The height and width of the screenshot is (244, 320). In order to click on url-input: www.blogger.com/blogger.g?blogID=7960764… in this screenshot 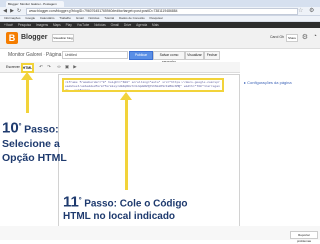, I will do `click(162, 11)`.